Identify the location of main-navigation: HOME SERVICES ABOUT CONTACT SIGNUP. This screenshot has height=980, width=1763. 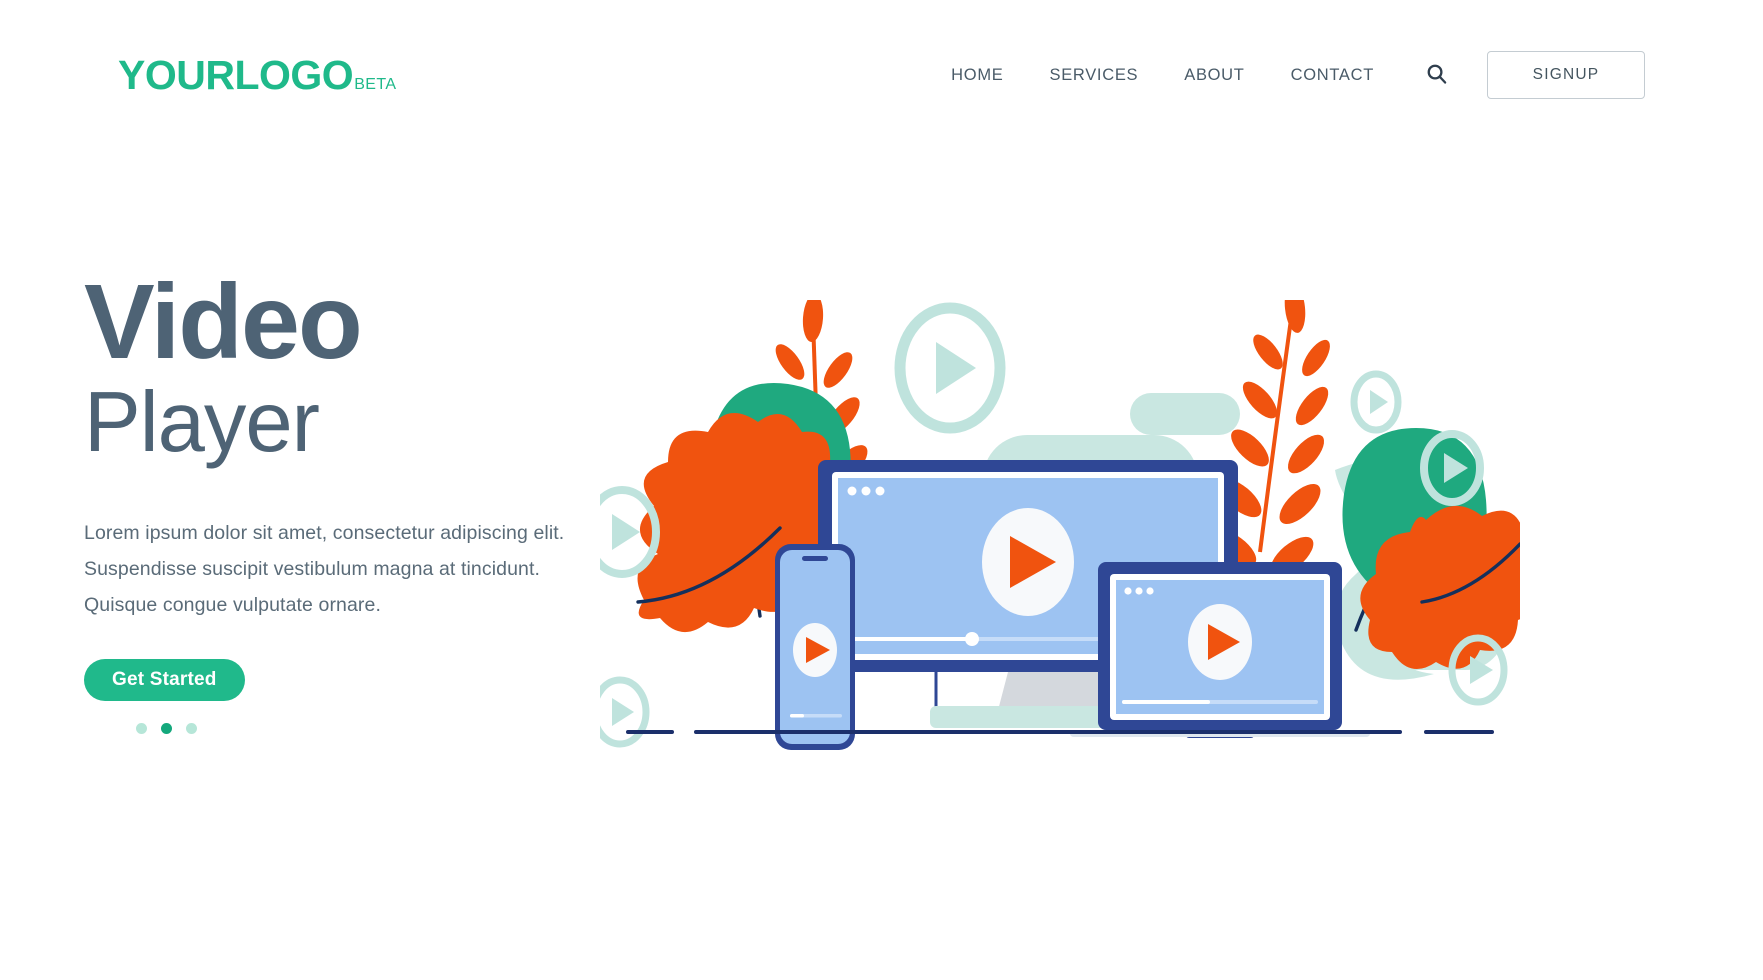
(1286, 75).